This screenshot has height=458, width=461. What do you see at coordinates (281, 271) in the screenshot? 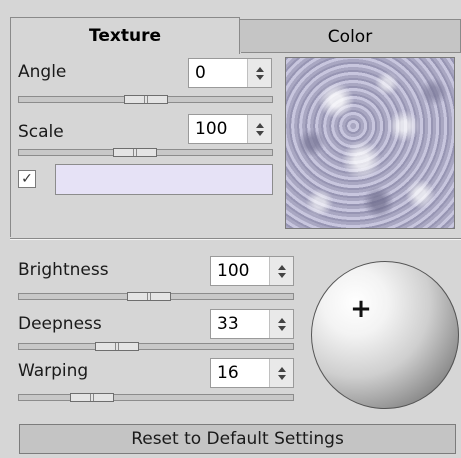
I see `brightness-stepper` at bounding box center [281, 271].